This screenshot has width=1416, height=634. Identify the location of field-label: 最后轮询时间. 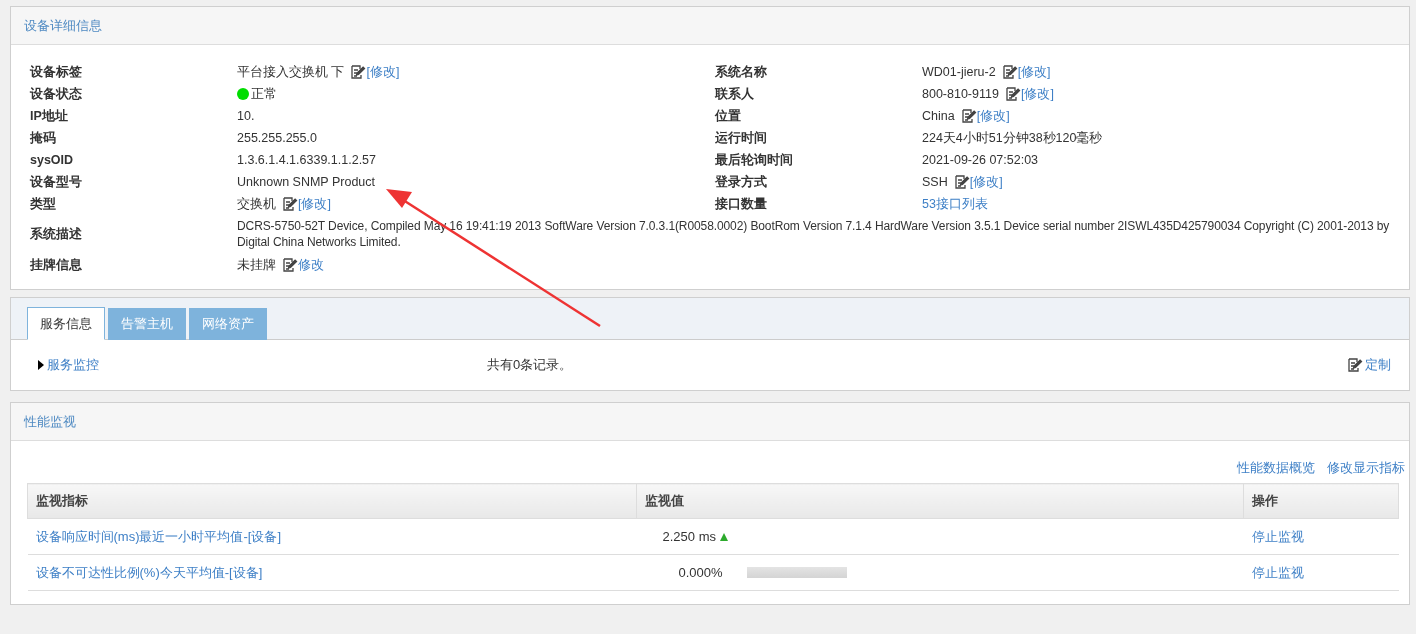
(754, 160).